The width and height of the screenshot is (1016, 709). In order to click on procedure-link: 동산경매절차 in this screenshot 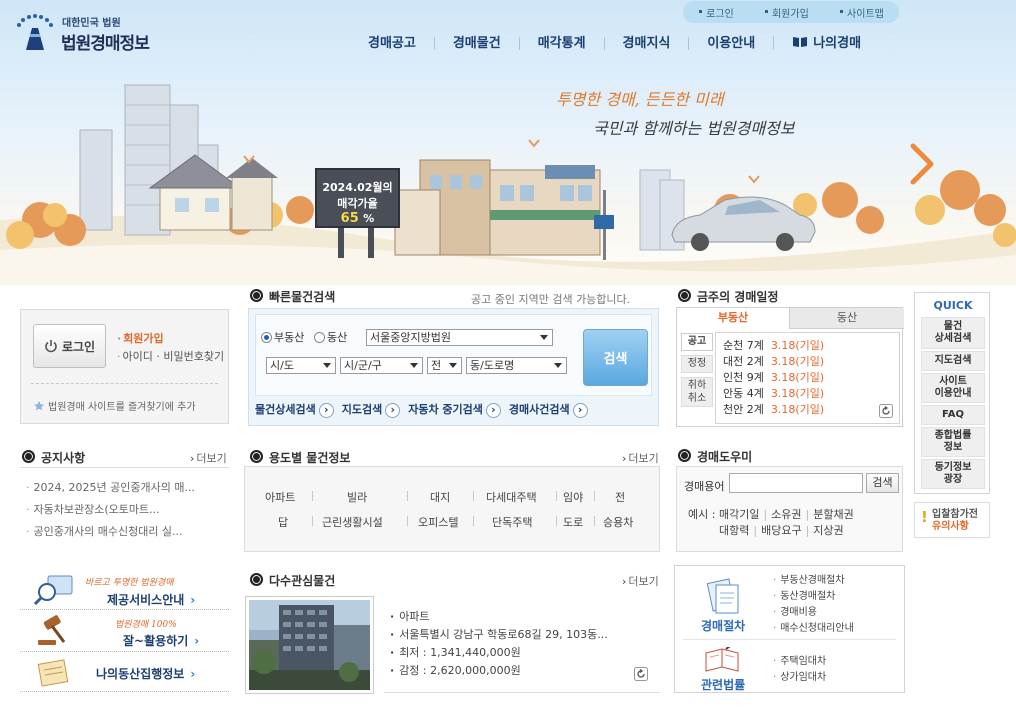, I will do `click(813, 597)`.